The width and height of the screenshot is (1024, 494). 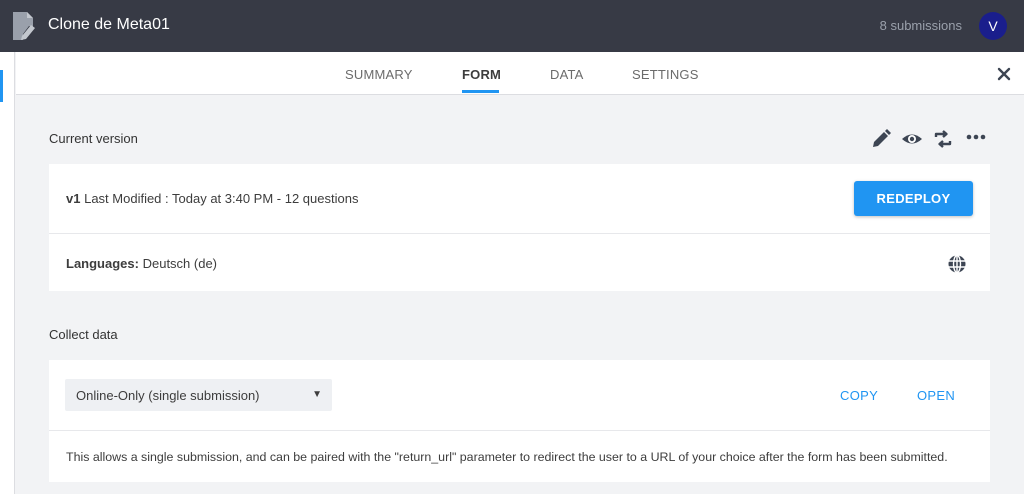 What do you see at coordinates (943, 139) in the screenshot?
I see `sync-icon` at bounding box center [943, 139].